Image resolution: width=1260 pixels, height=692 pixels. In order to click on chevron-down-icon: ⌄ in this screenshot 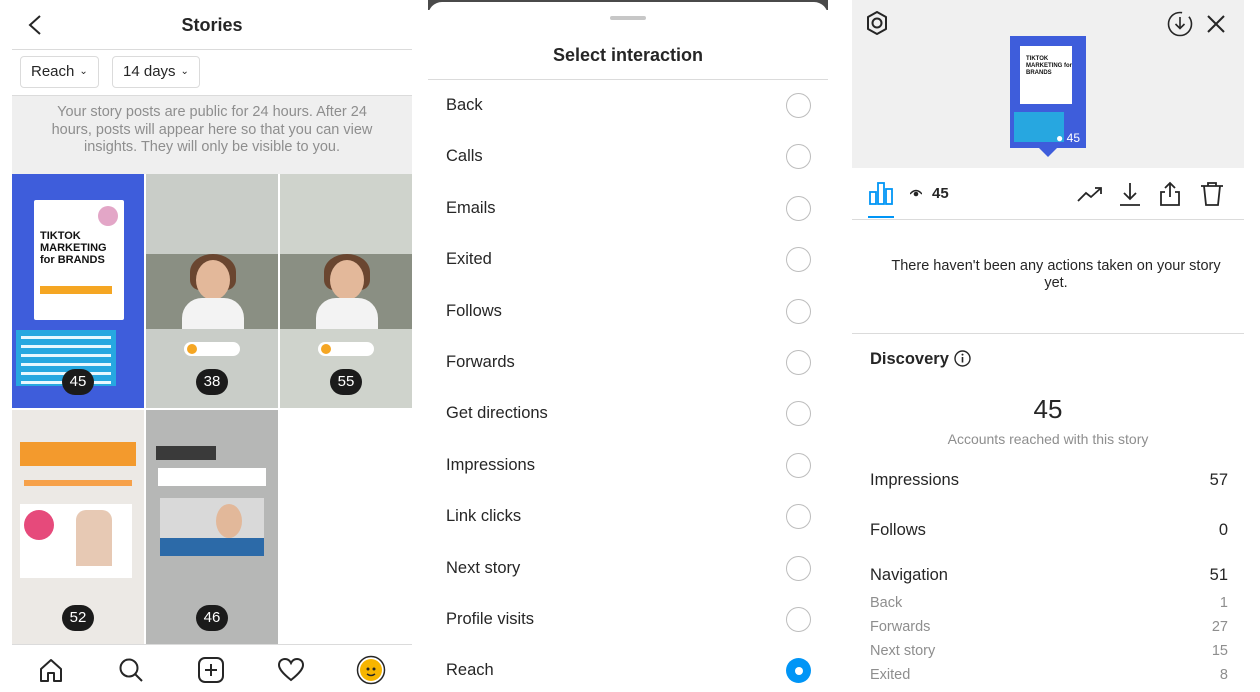, I will do `click(83, 71)`.